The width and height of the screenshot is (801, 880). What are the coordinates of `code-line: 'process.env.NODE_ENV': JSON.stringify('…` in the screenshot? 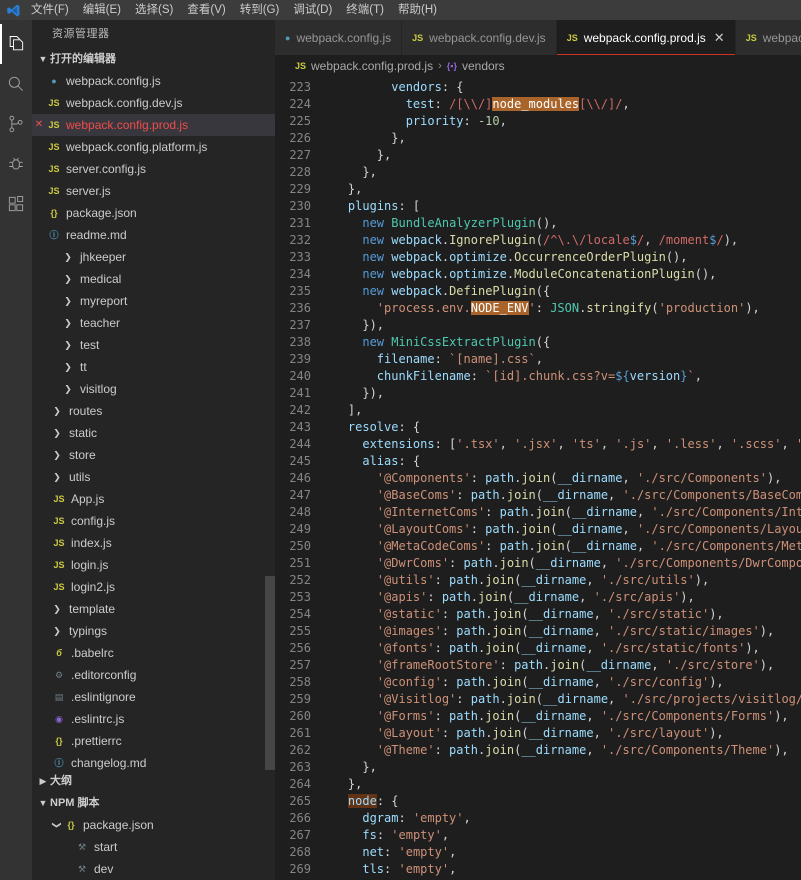 It's located at (560, 308).